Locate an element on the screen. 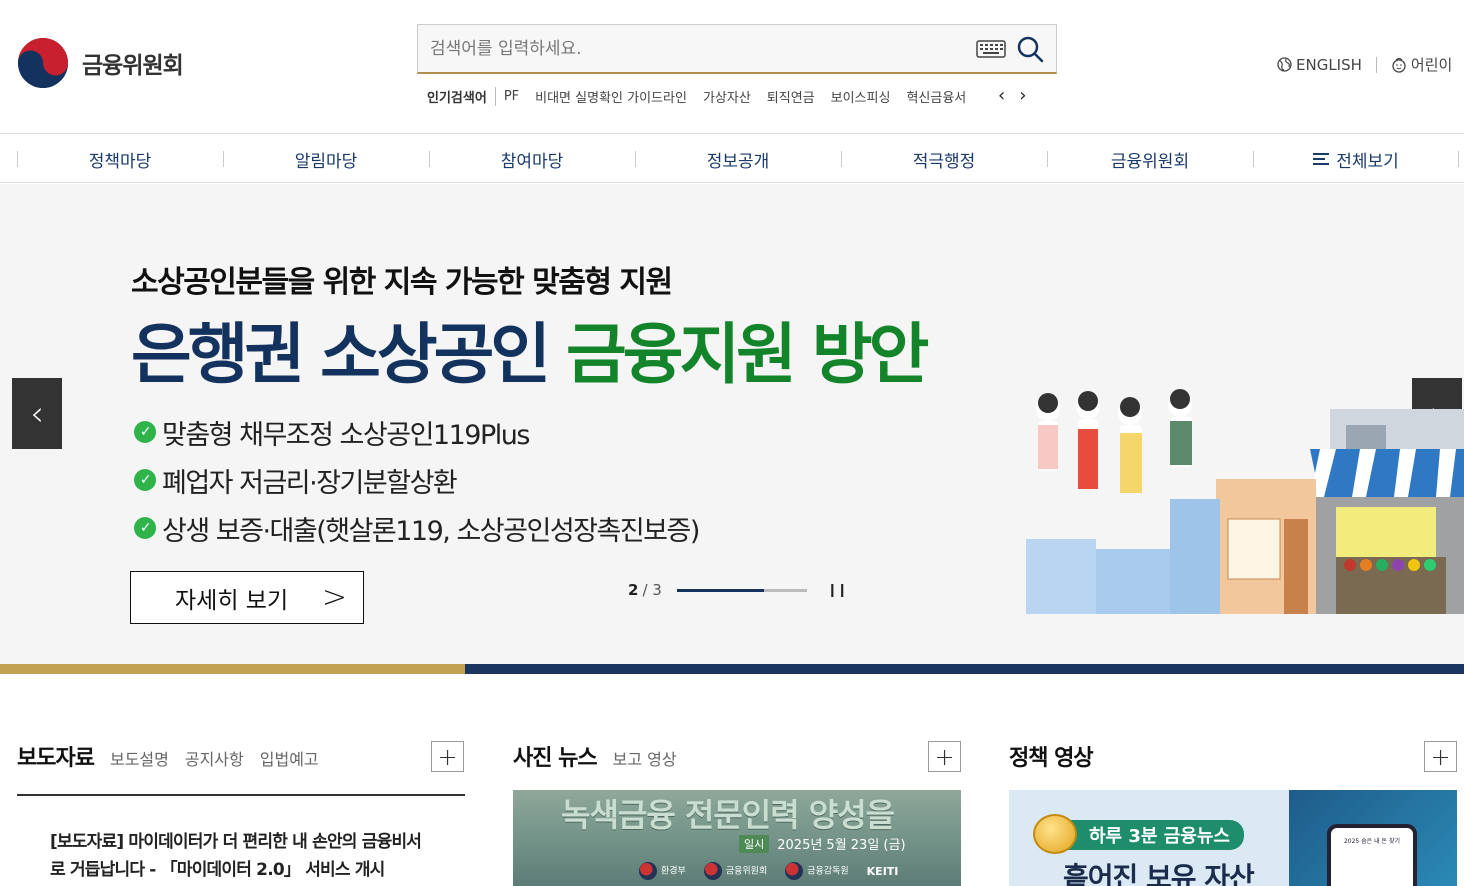  search-box is located at coordinates (737, 49).